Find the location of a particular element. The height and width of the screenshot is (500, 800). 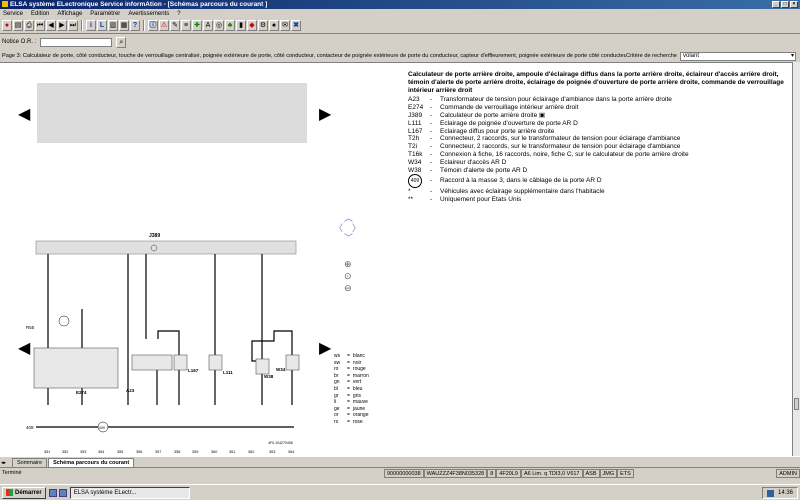

e274-block is located at coordinates (76, 368).